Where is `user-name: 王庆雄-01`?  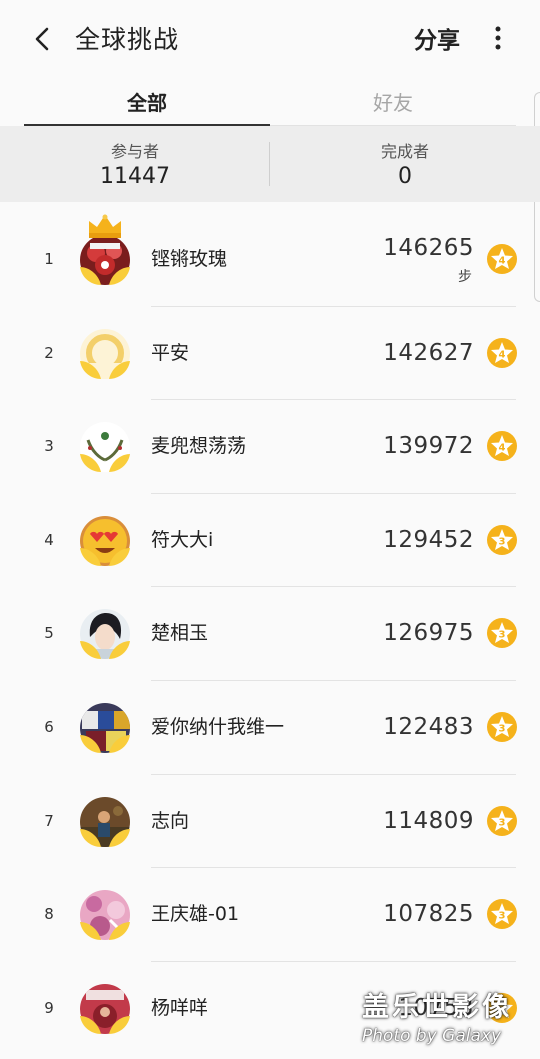
user-name: 王庆雄-01 is located at coordinates (195, 914).